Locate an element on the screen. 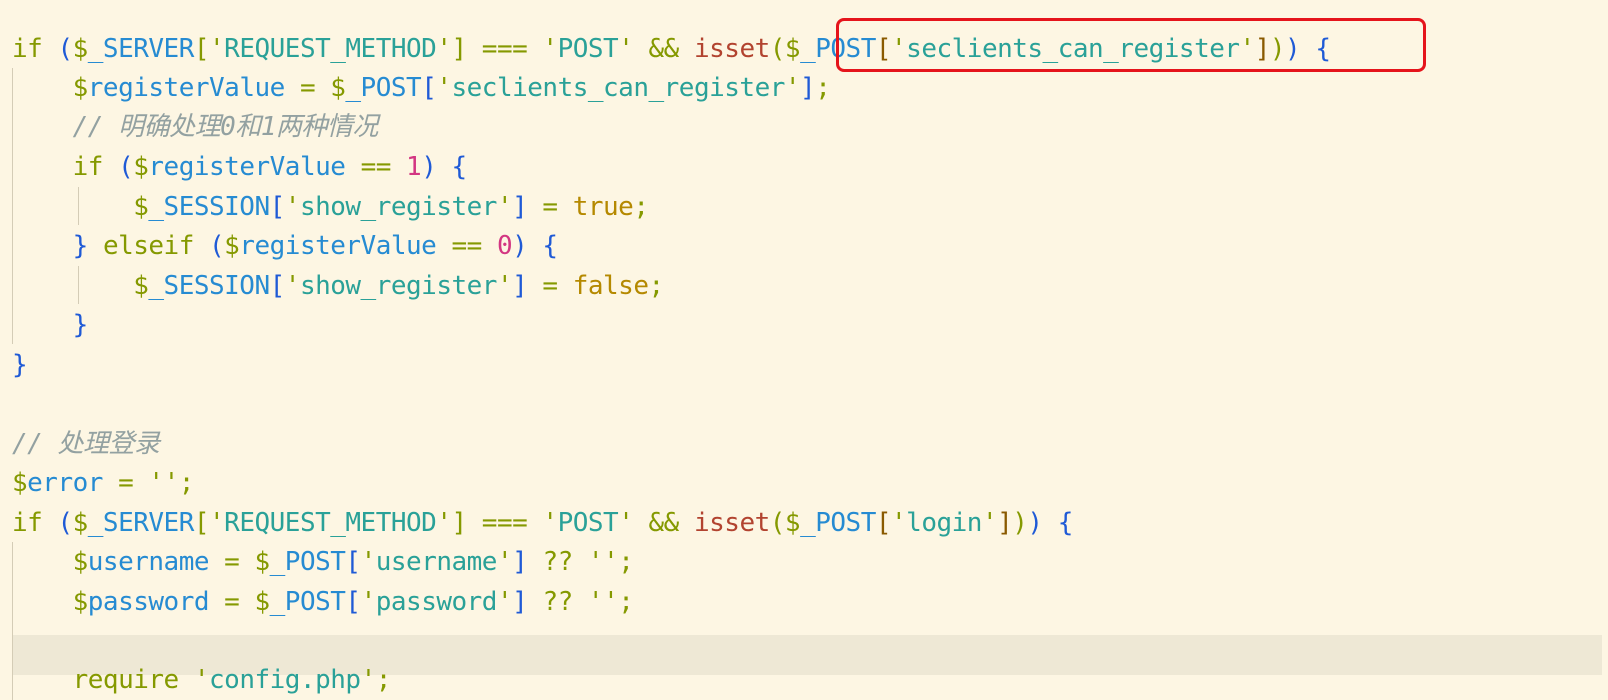 The image size is (1608, 700). code-line-11: // 处理登录 is located at coordinates (86, 444).